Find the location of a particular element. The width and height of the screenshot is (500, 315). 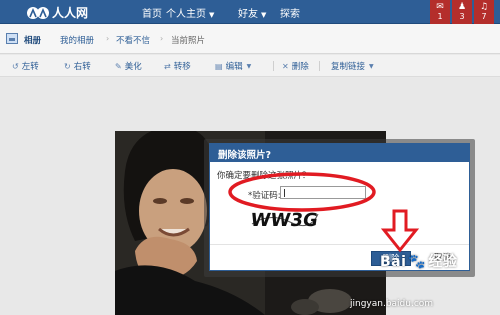

nav-friends-label: 好友 is located at coordinates (248, 14).